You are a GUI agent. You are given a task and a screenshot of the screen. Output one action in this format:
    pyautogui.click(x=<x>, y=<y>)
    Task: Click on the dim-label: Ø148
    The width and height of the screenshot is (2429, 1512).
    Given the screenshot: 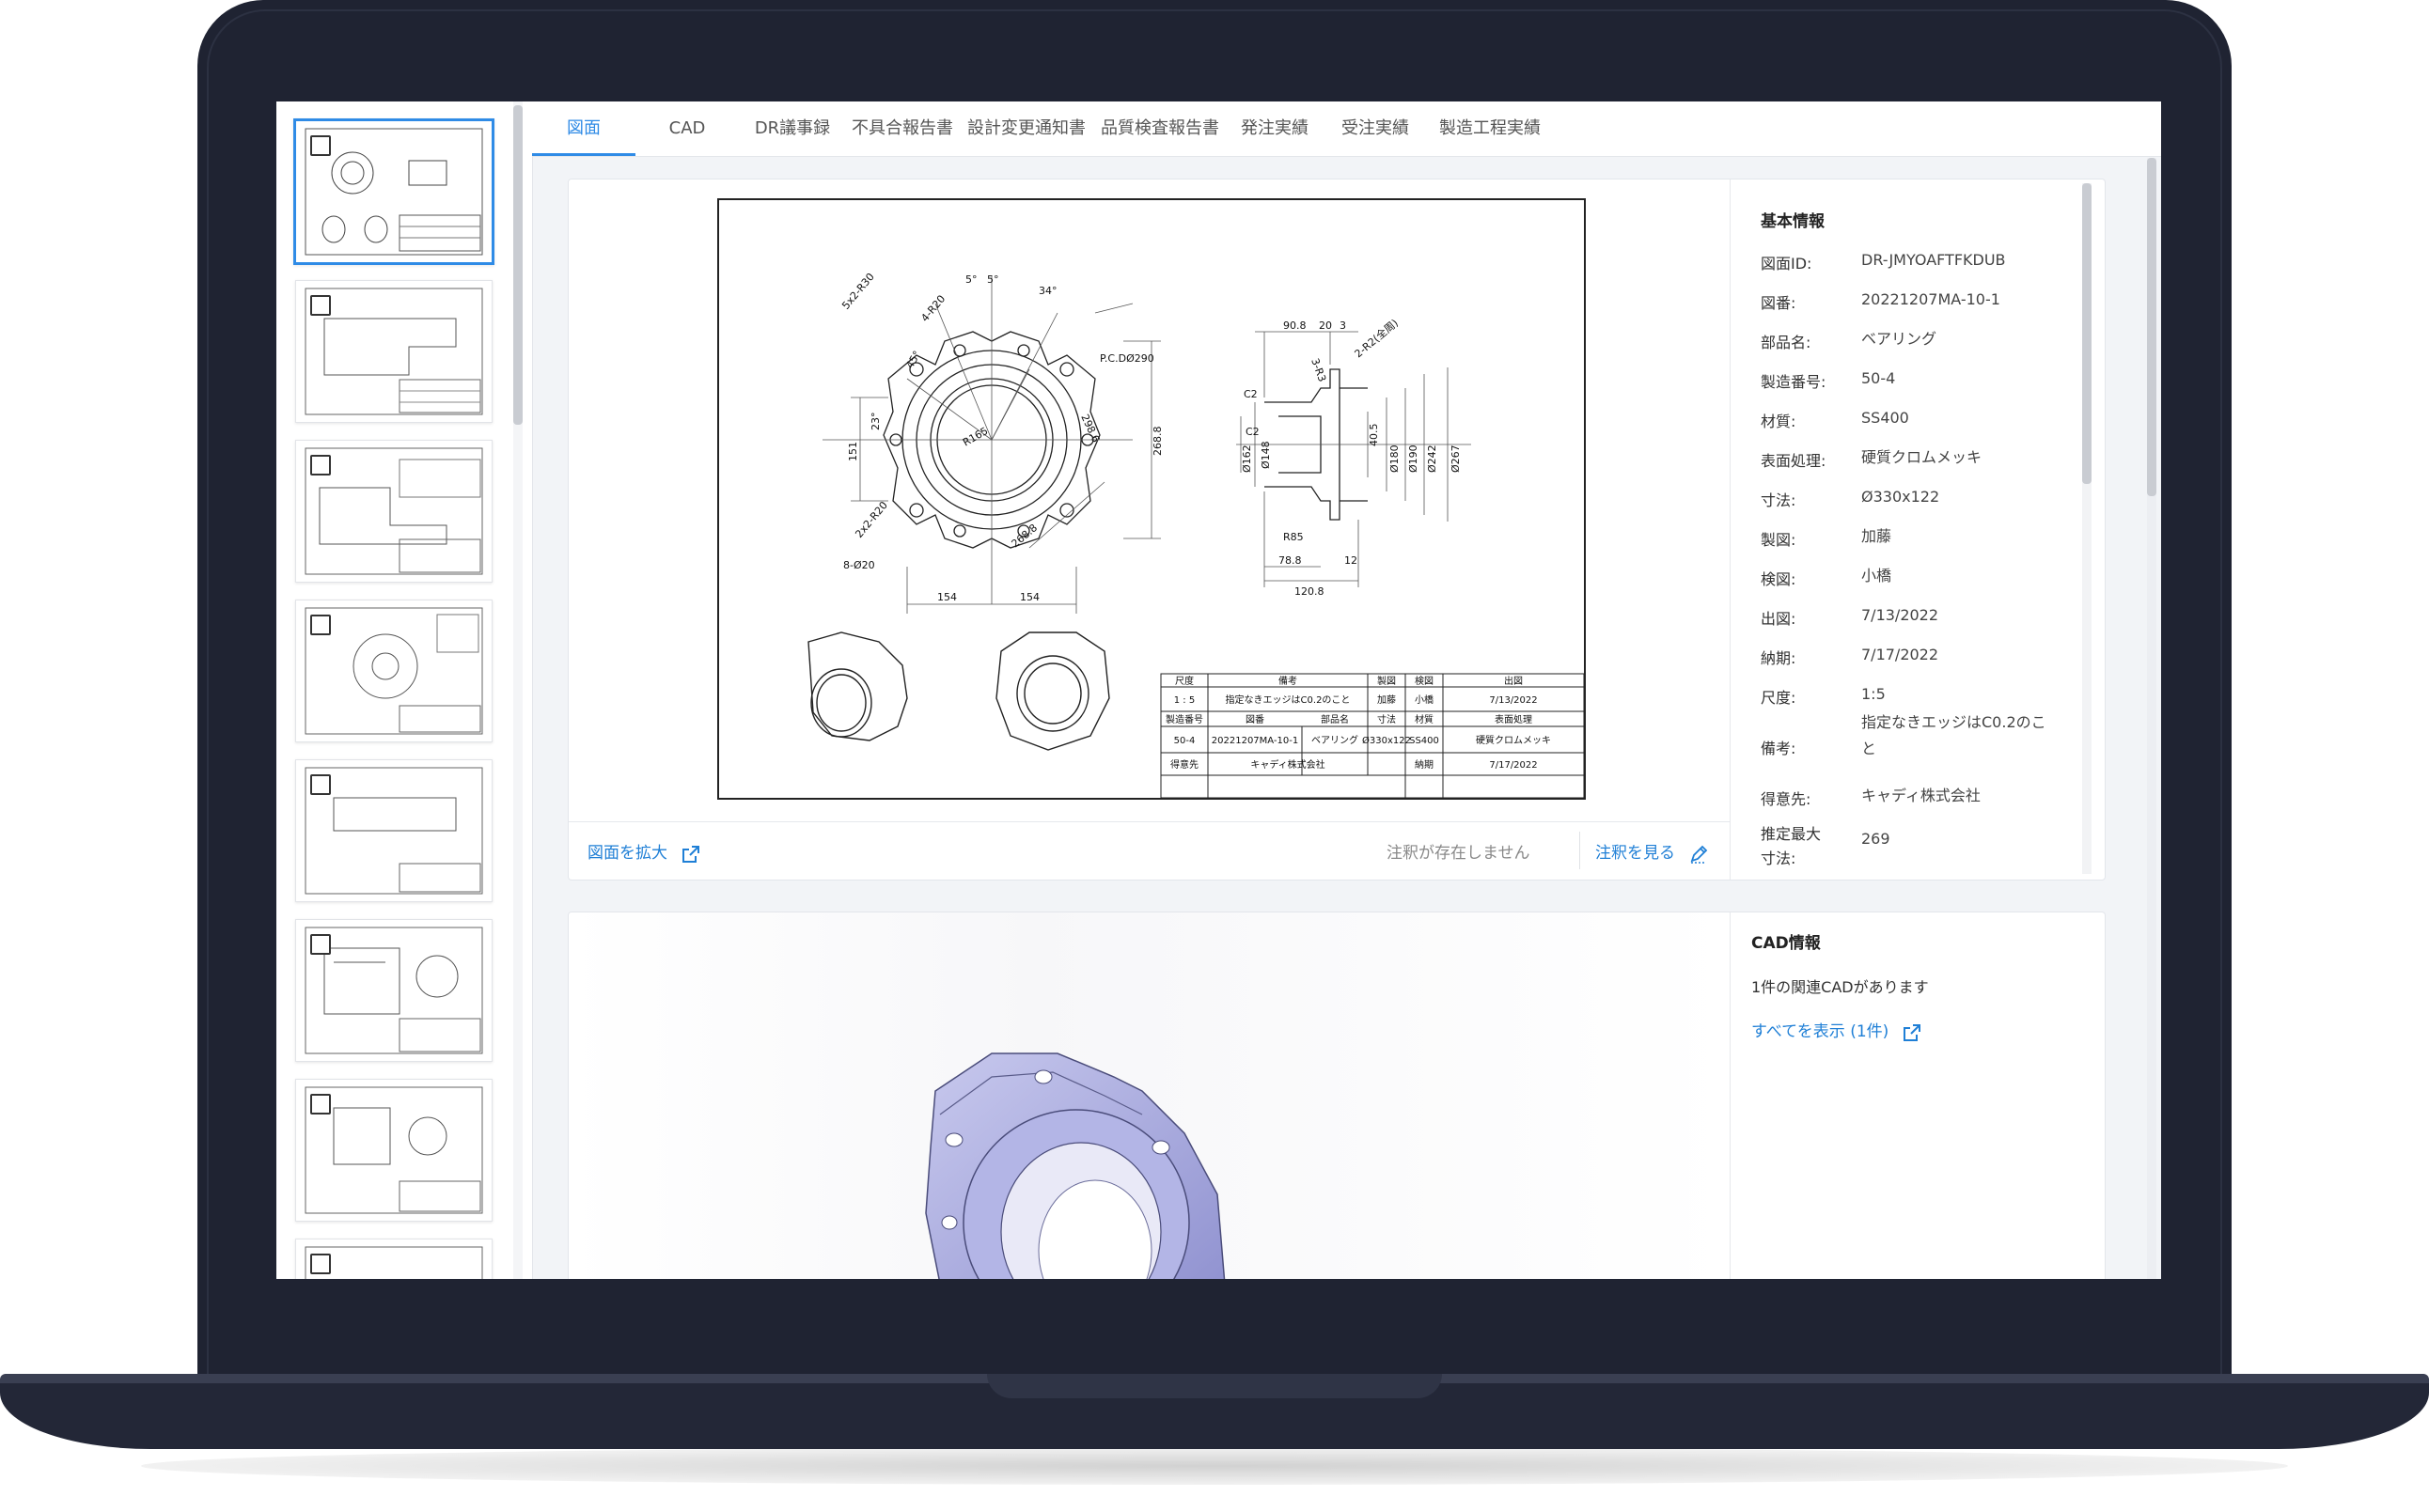 What is the action you would take?
    pyautogui.click(x=1266, y=455)
    